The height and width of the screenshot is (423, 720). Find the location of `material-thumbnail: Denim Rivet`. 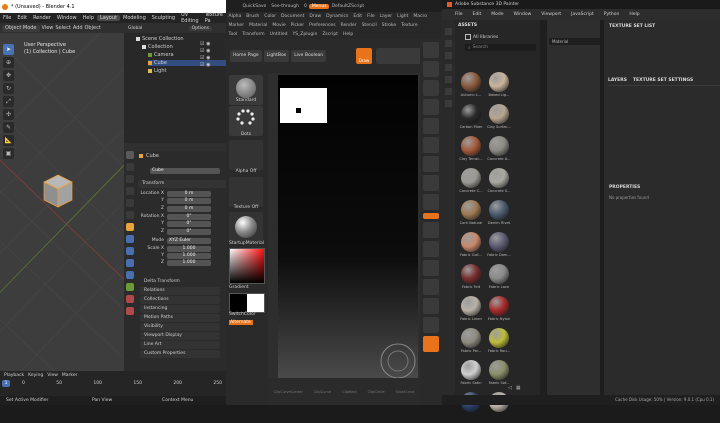

material-thumbnail: Denim Rivet is located at coordinates (499, 215).